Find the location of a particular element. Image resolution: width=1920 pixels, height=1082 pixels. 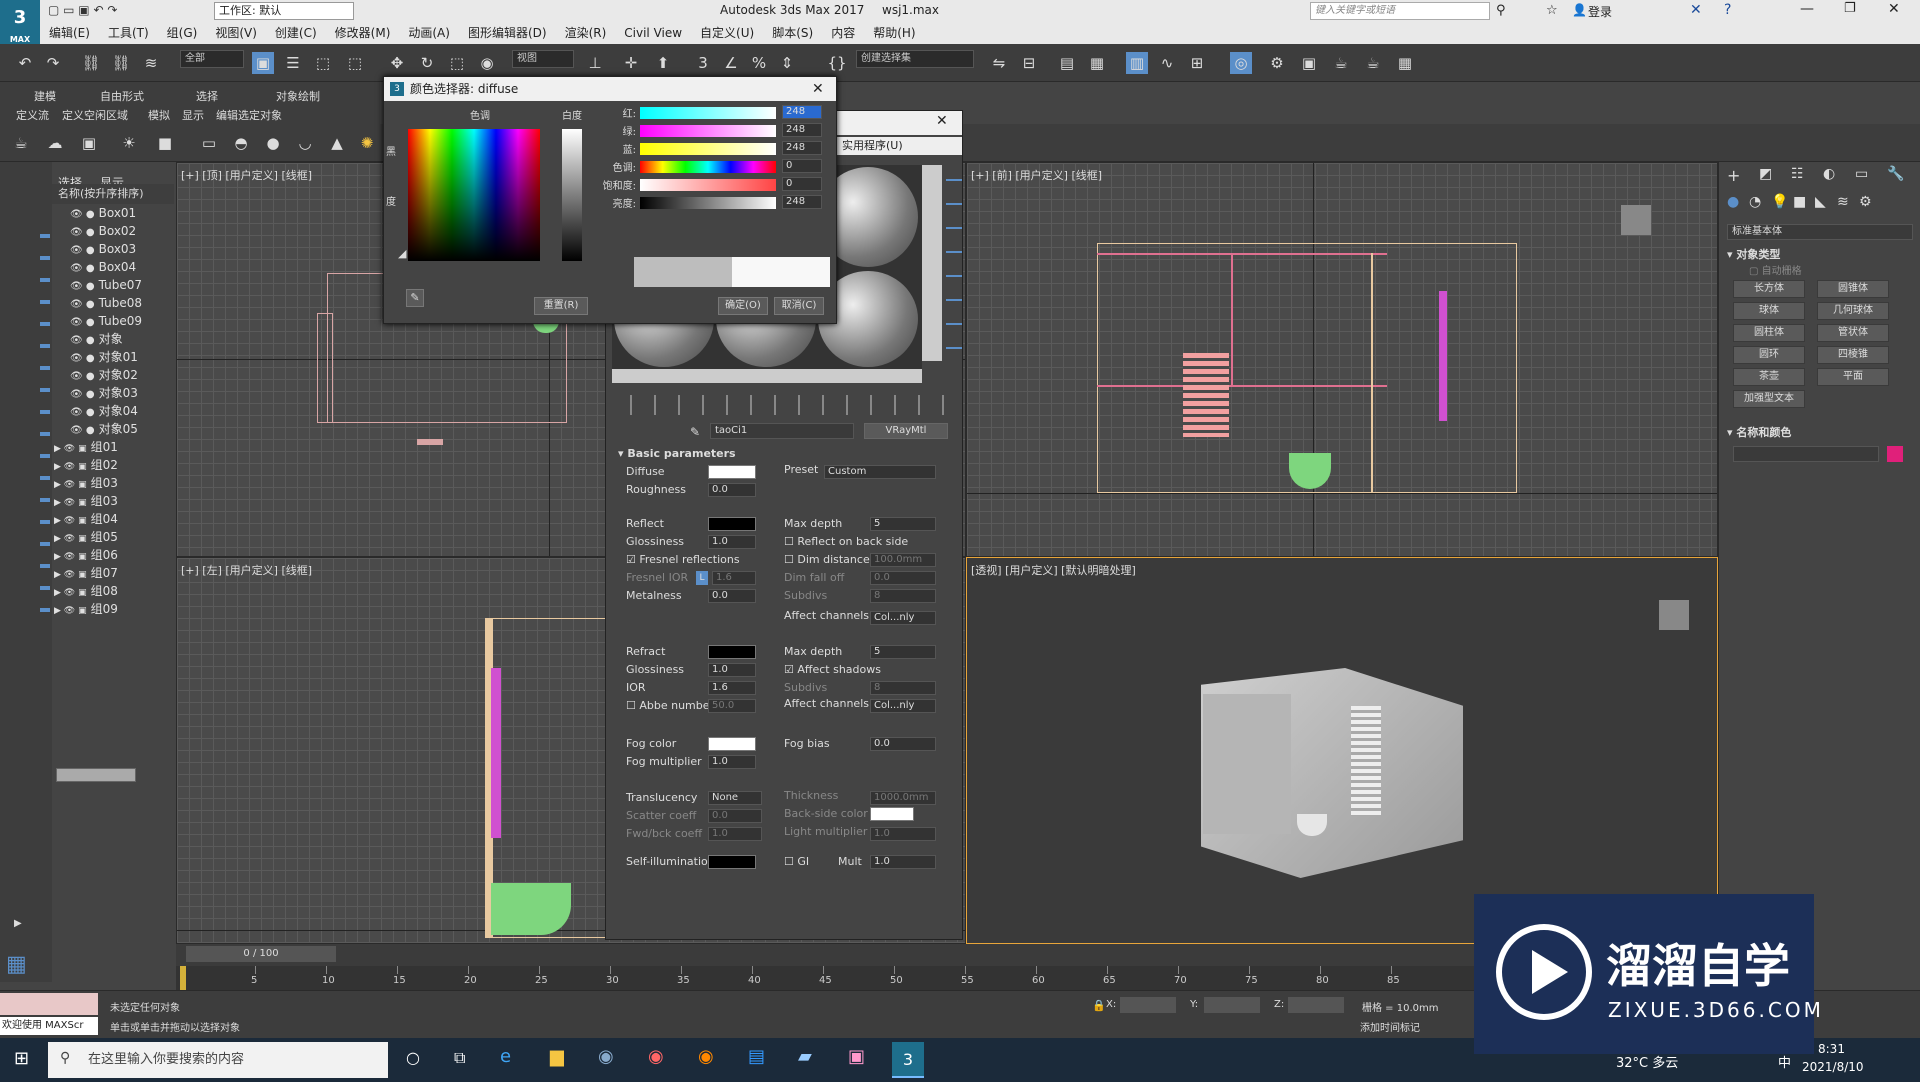

group-item: ▶ 👁 ▣ 组02 is located at coordinates (86, 465).